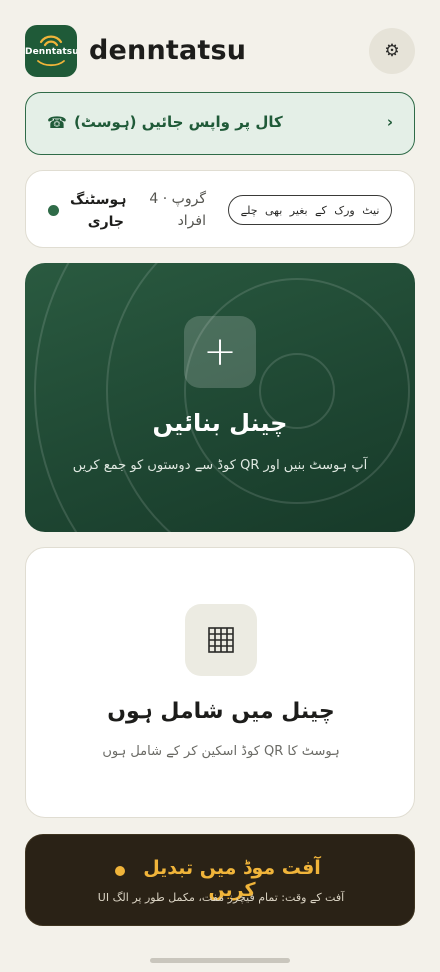 This screenshot has width=440, height=972. I want to click on gear-icon: ⚙, so click(392, 51).